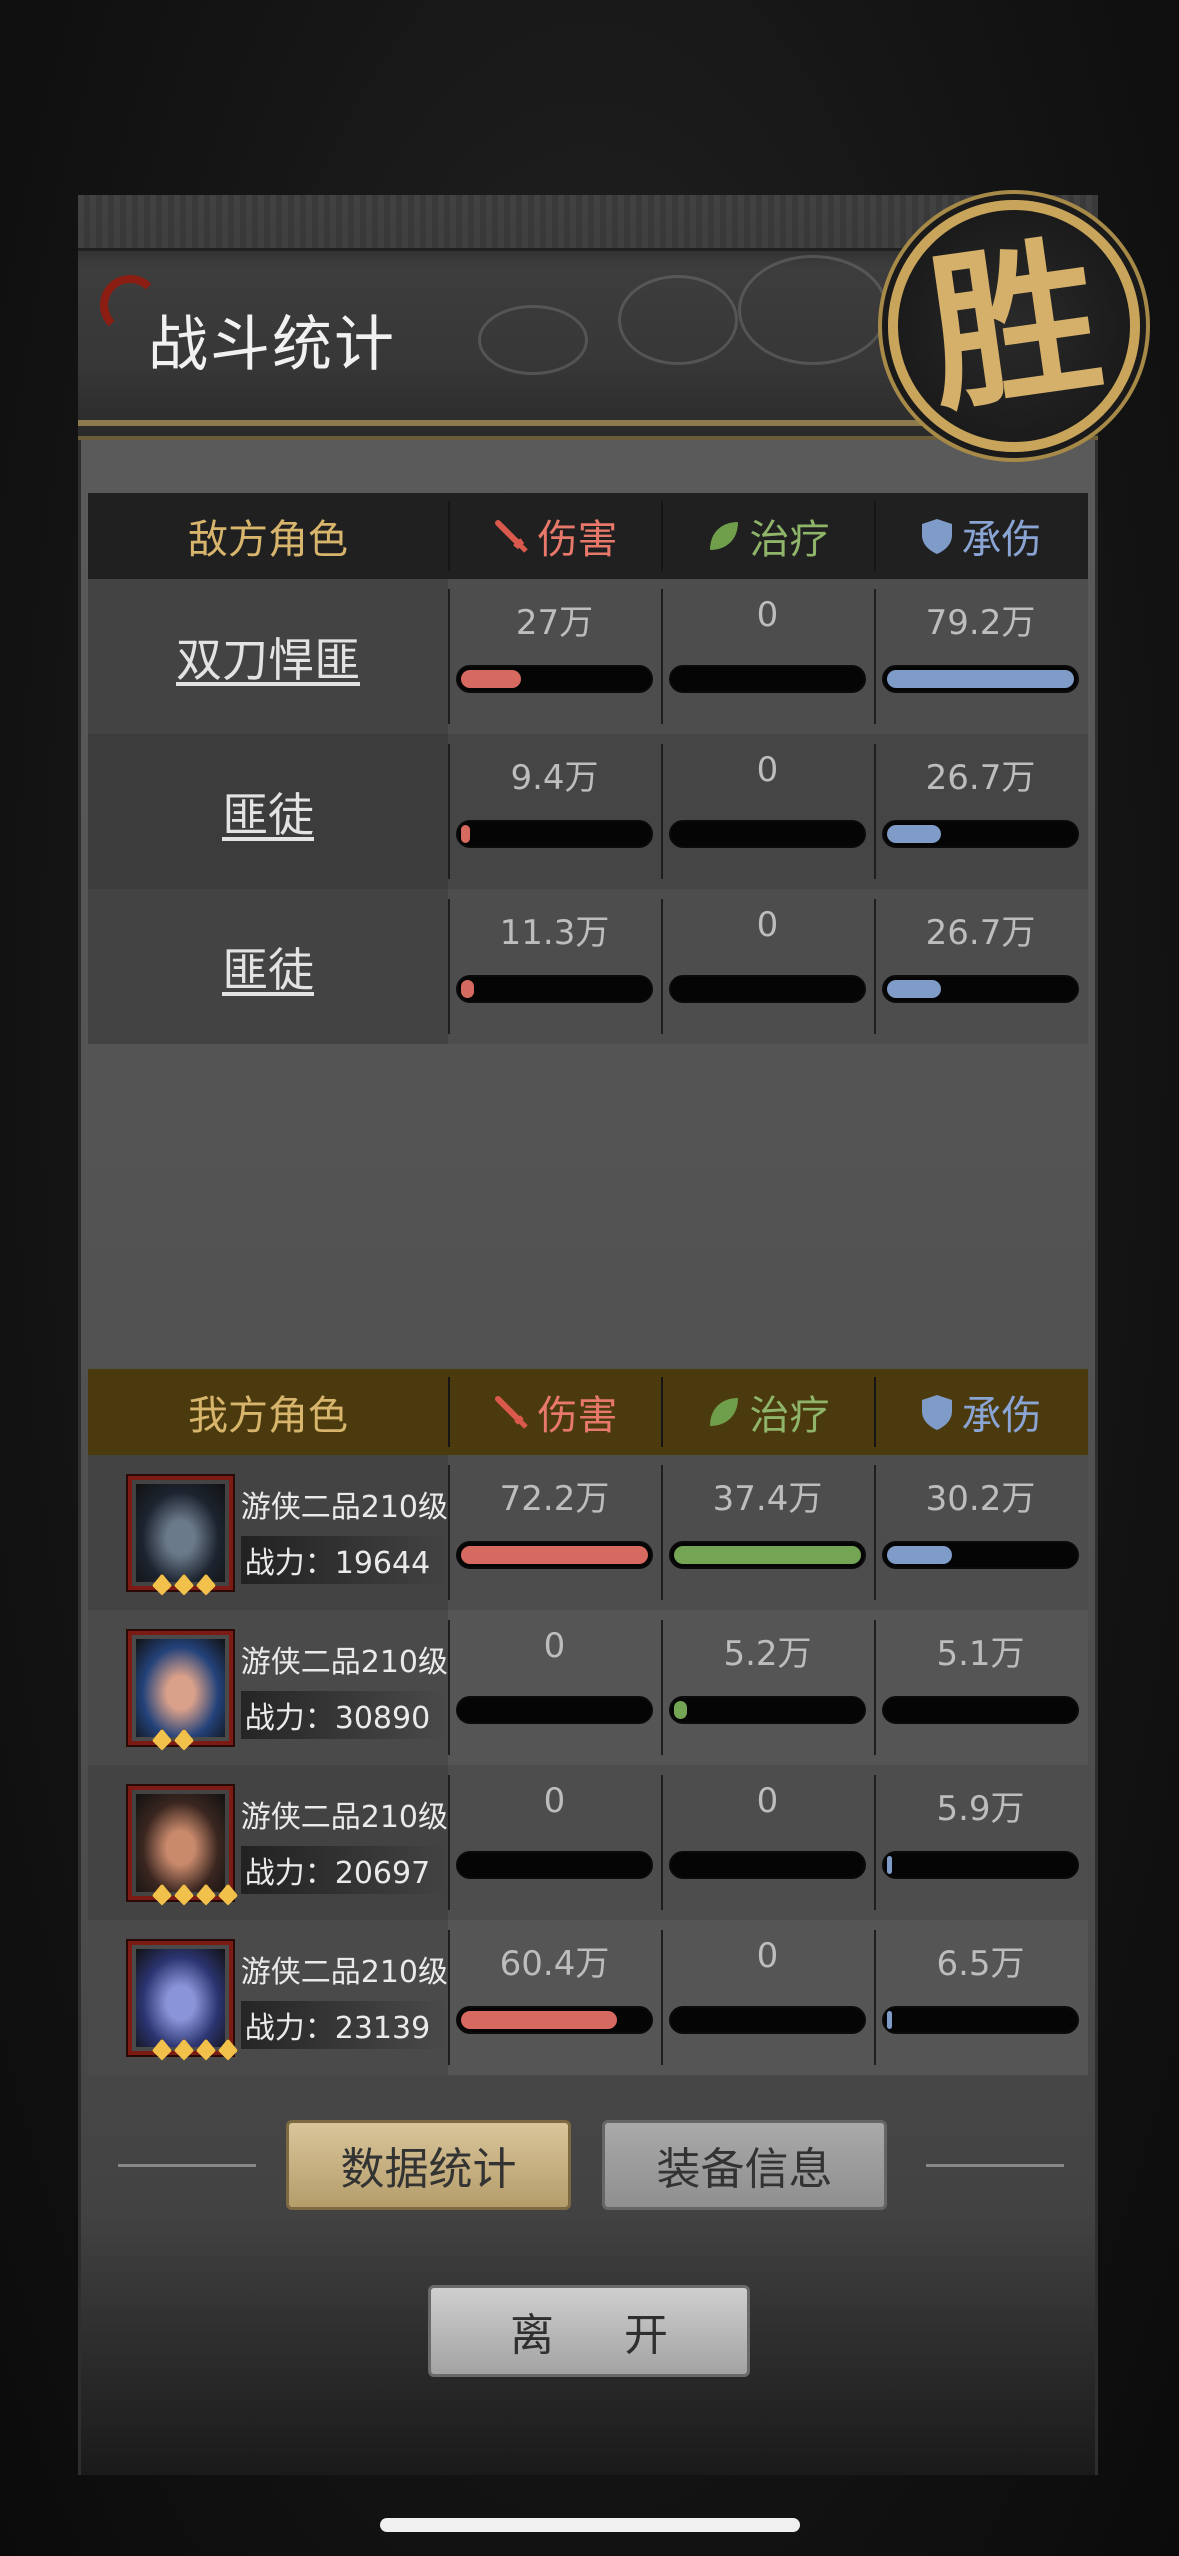 Image resolution: width=1179 pixels, height=2556 pixels. I want to click on tank-value: 26.7万, so click(980, 778).